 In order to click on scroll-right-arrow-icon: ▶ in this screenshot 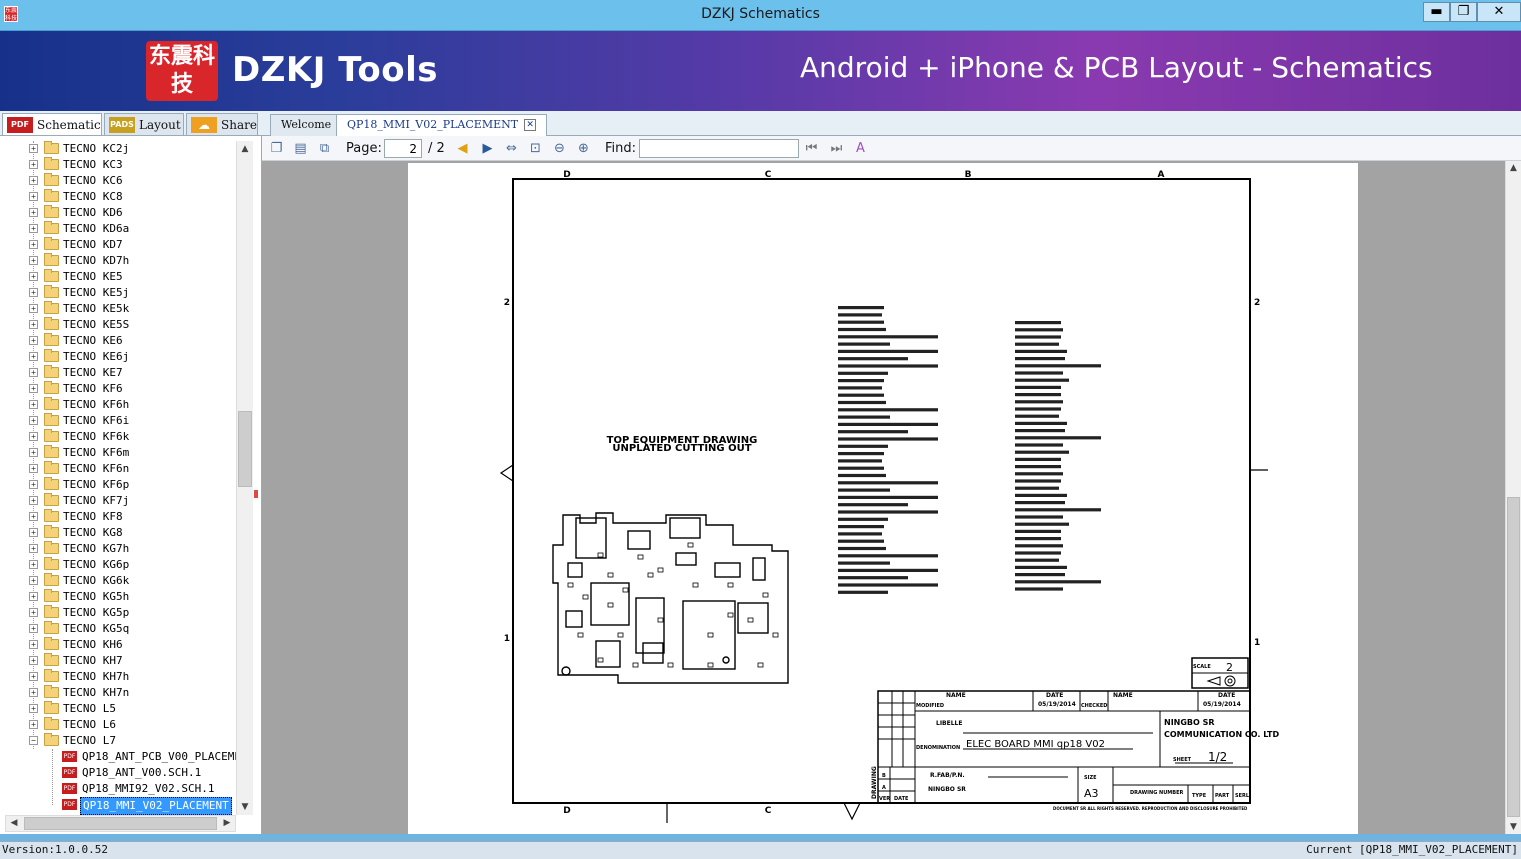, I will do `click(227, 823)`.